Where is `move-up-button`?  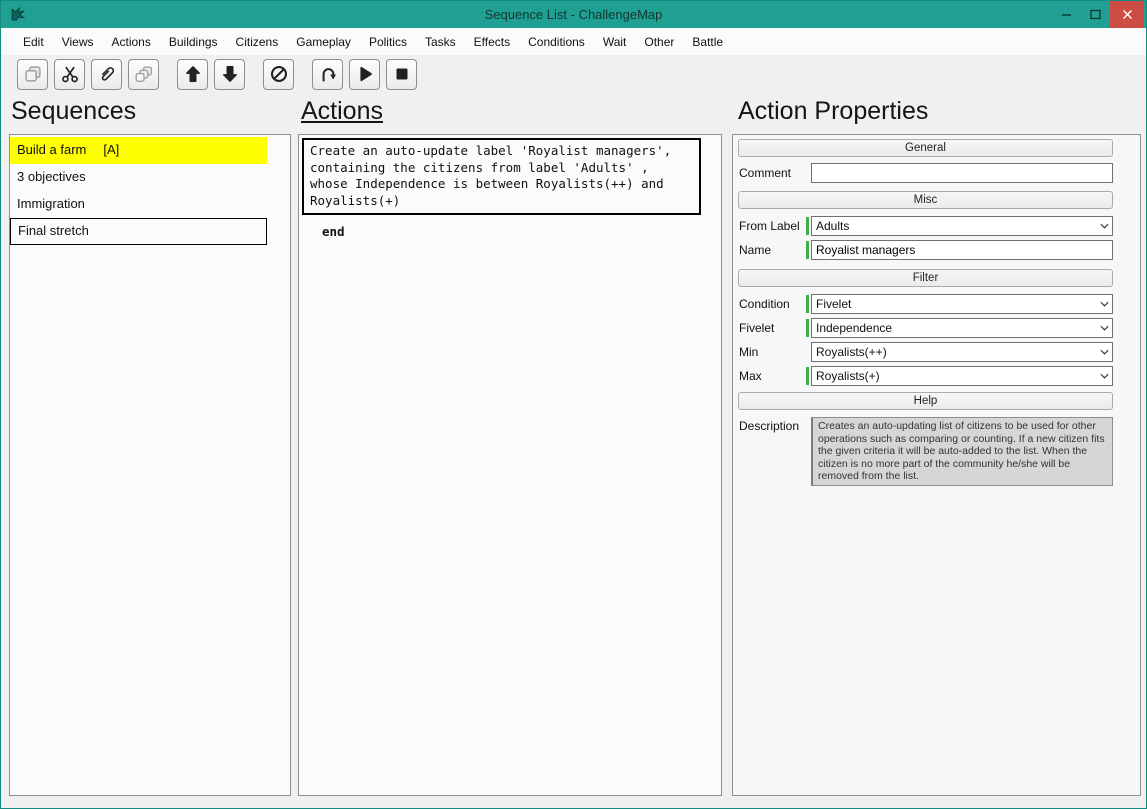 move-up-button is located at coordinates (192, 74).